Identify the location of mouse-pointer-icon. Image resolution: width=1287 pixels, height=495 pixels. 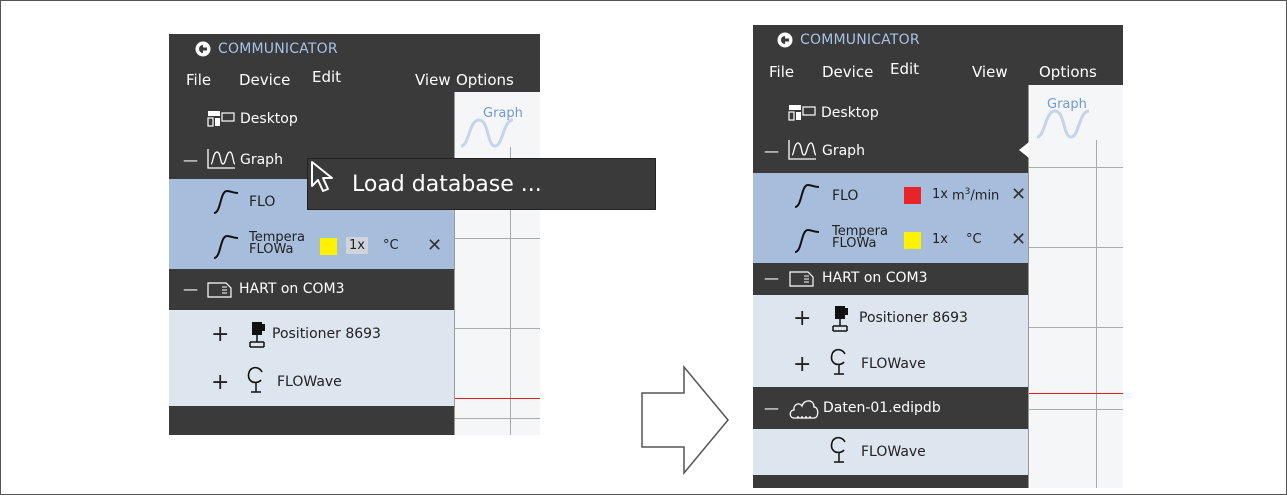
(322, 176).